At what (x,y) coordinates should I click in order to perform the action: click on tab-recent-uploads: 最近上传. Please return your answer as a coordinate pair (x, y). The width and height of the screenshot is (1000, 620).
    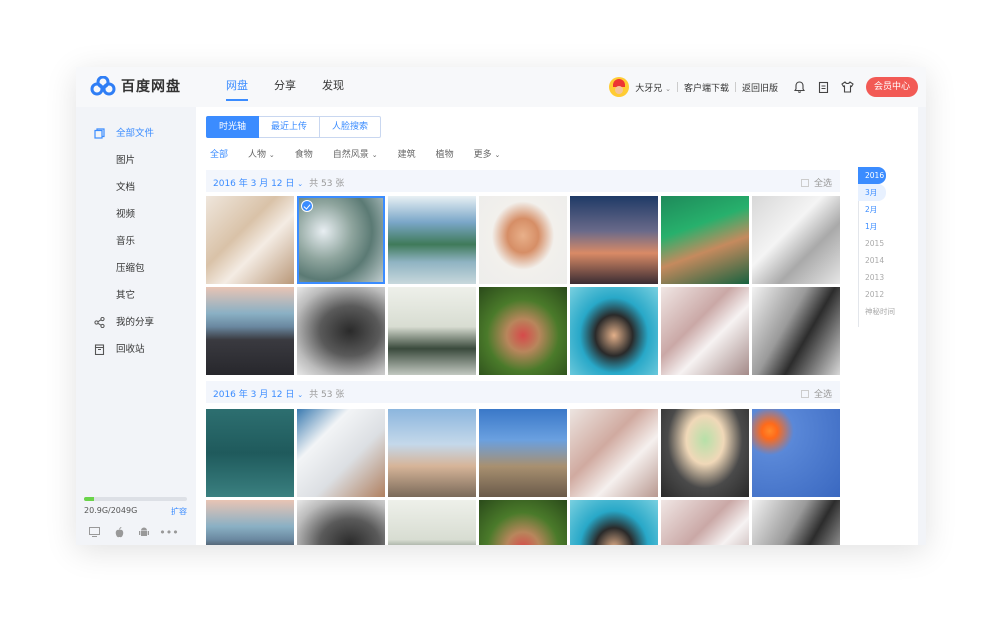
    Looking at the image, I should click on (290, 127).